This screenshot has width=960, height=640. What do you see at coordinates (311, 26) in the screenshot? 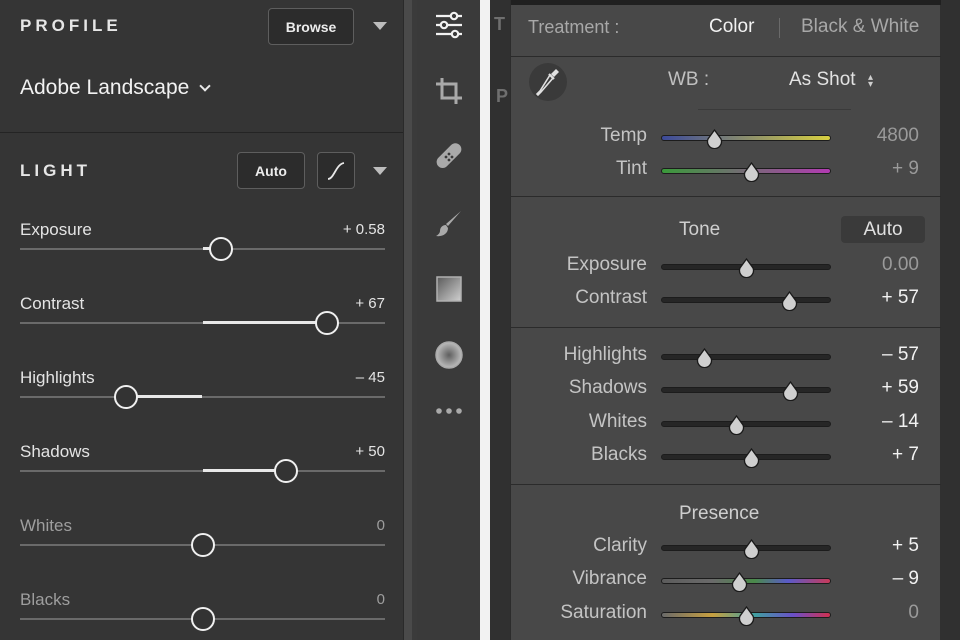
I see `browse-button: Browse` at bounding box center [311, 26].